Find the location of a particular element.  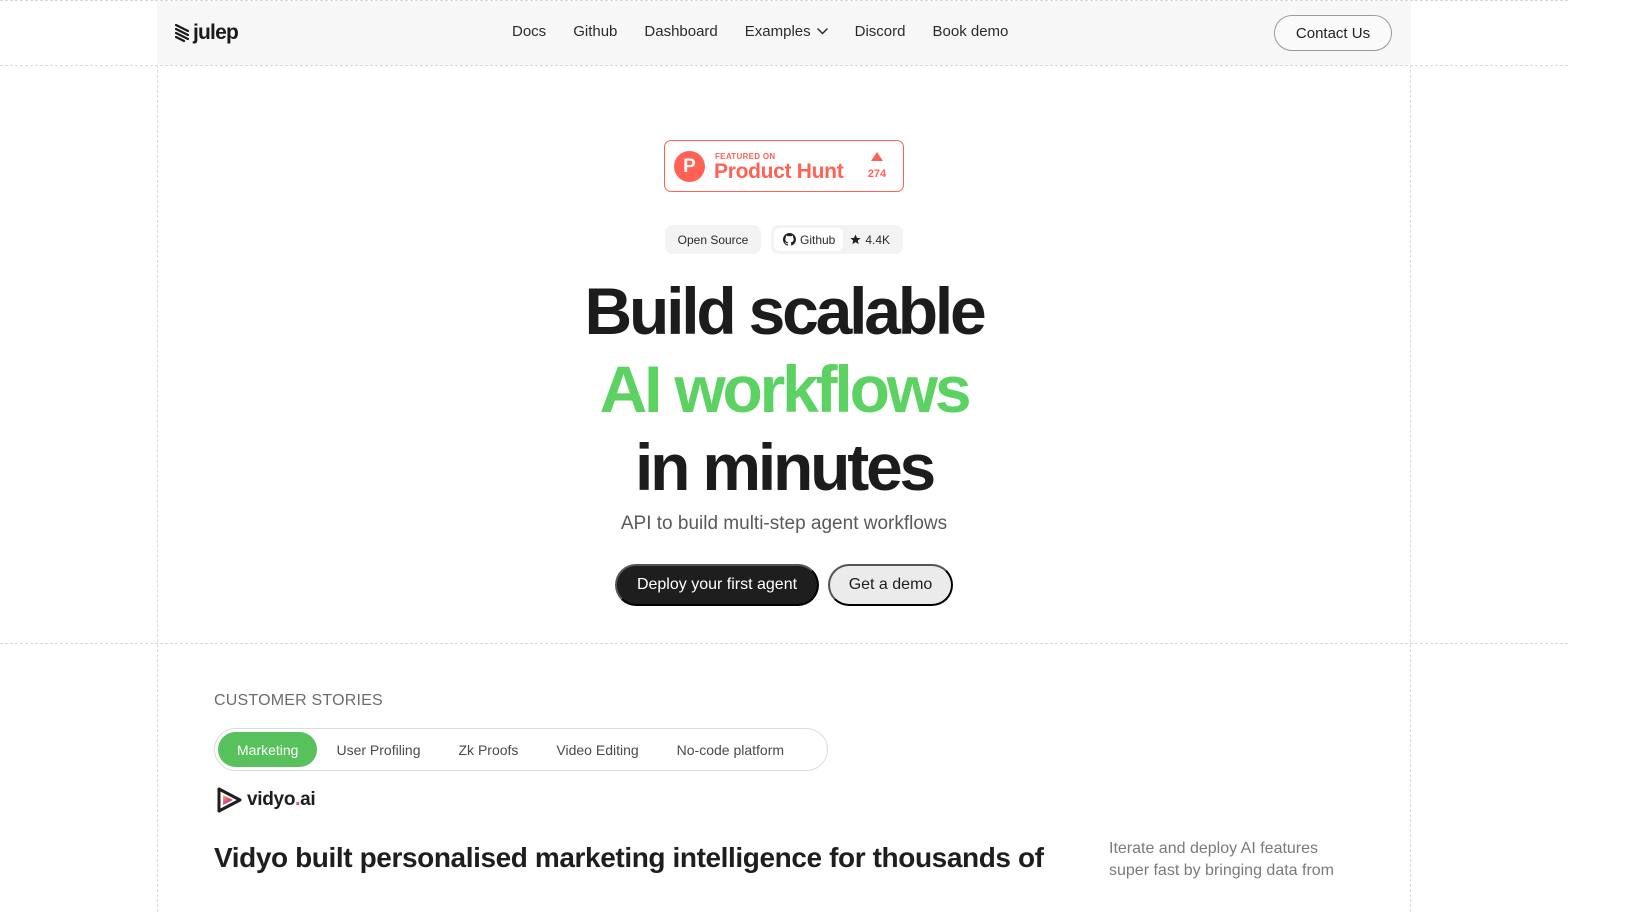

hero-title-line-2: AI workflows is located at coordinates (785, 389).